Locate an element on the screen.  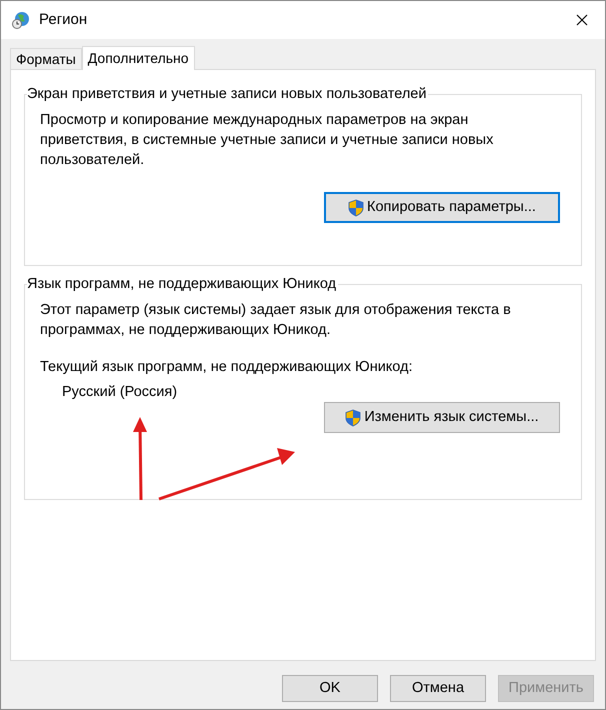
tab: Дополнительно is located at coordinates (138, 58).